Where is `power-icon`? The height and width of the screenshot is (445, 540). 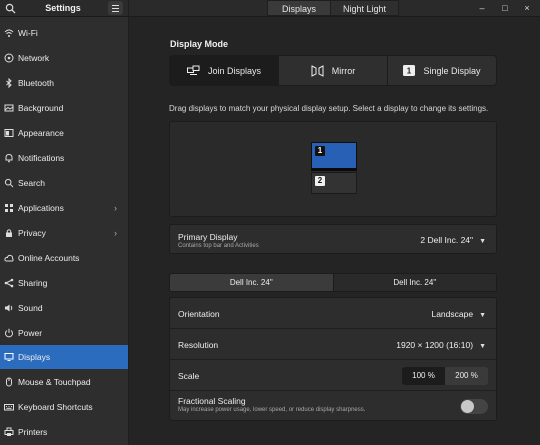
power-icon is located at coordinates (9, 333).